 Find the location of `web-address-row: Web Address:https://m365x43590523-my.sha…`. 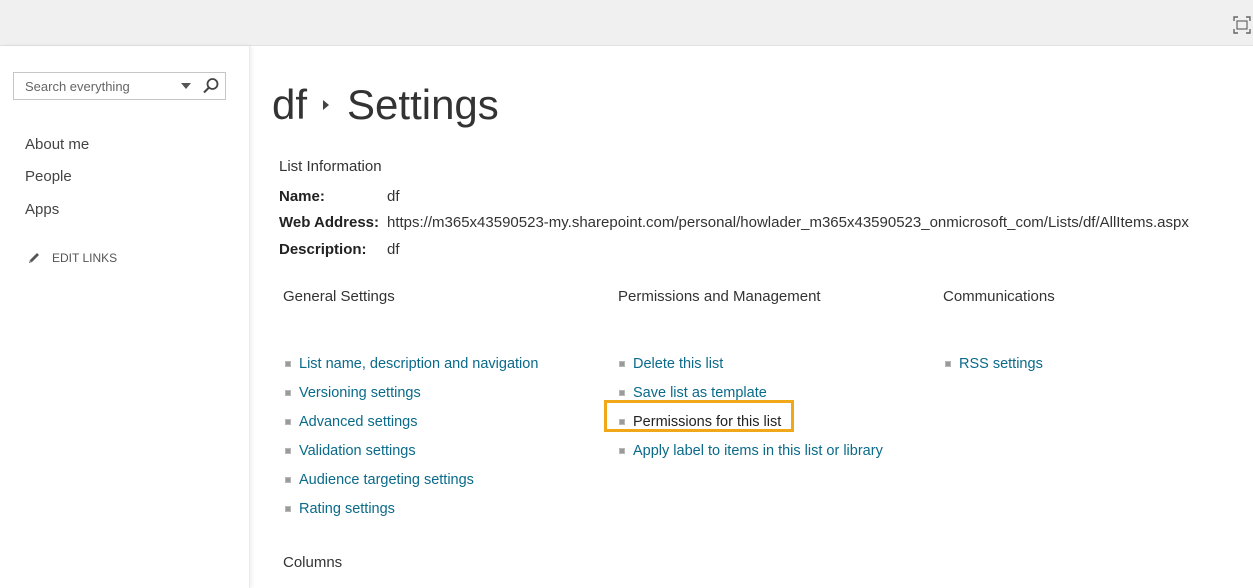

web-address-row: Web Address:https://m365x43590523-my.sha… is located at coordinates (766, 222).